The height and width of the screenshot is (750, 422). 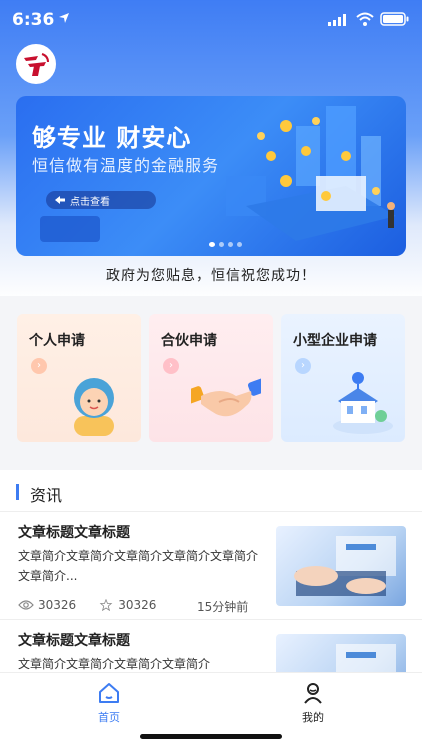 I want to click on article-likes: 30326, so click(x=137, y=605).